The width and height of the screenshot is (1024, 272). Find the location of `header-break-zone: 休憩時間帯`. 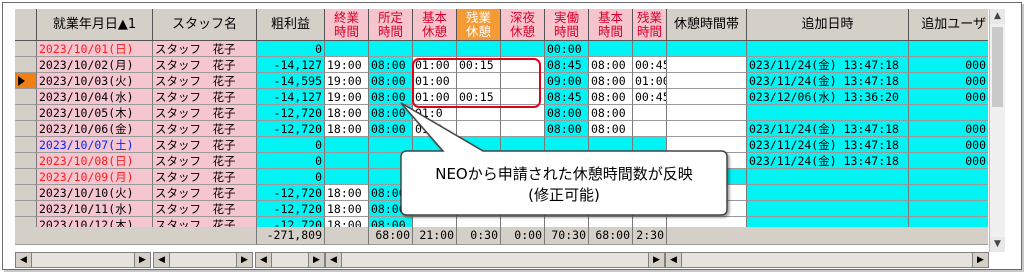

header-break-zone: 休憩時間帯 is located at coordinates (707, 25).